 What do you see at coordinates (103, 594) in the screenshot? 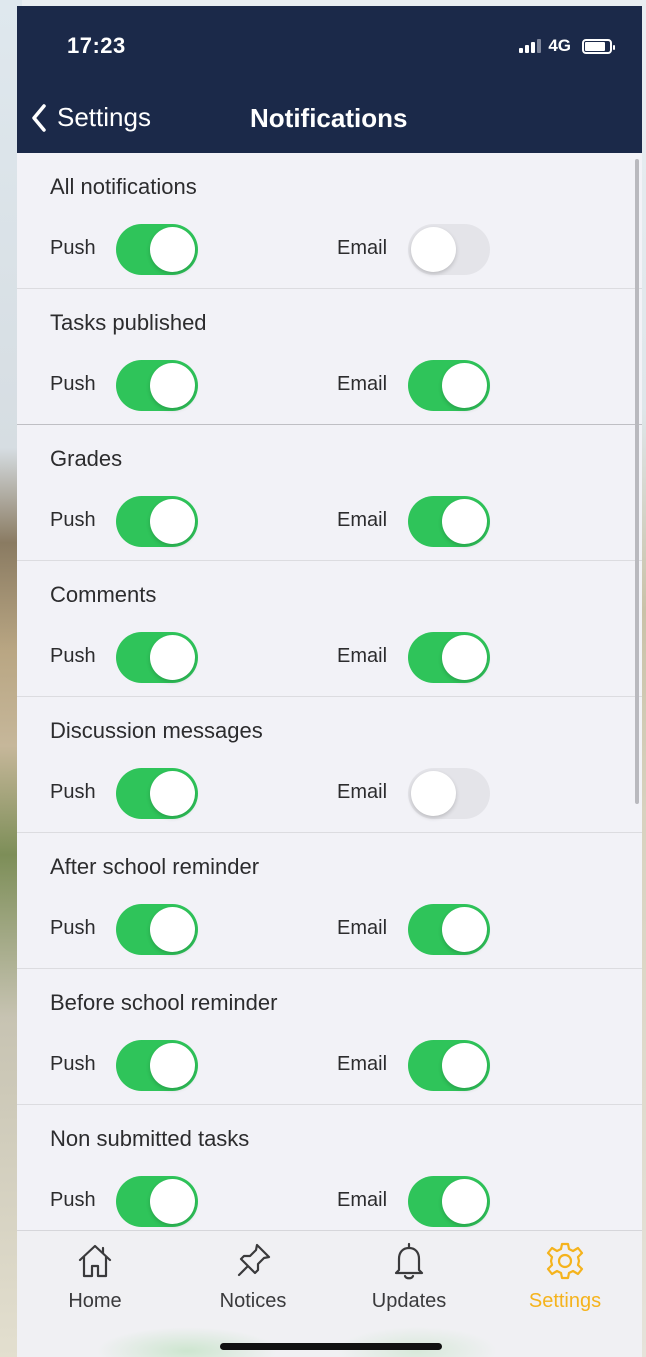
I see `section-title: Comments` at bounding box center [103, 594].